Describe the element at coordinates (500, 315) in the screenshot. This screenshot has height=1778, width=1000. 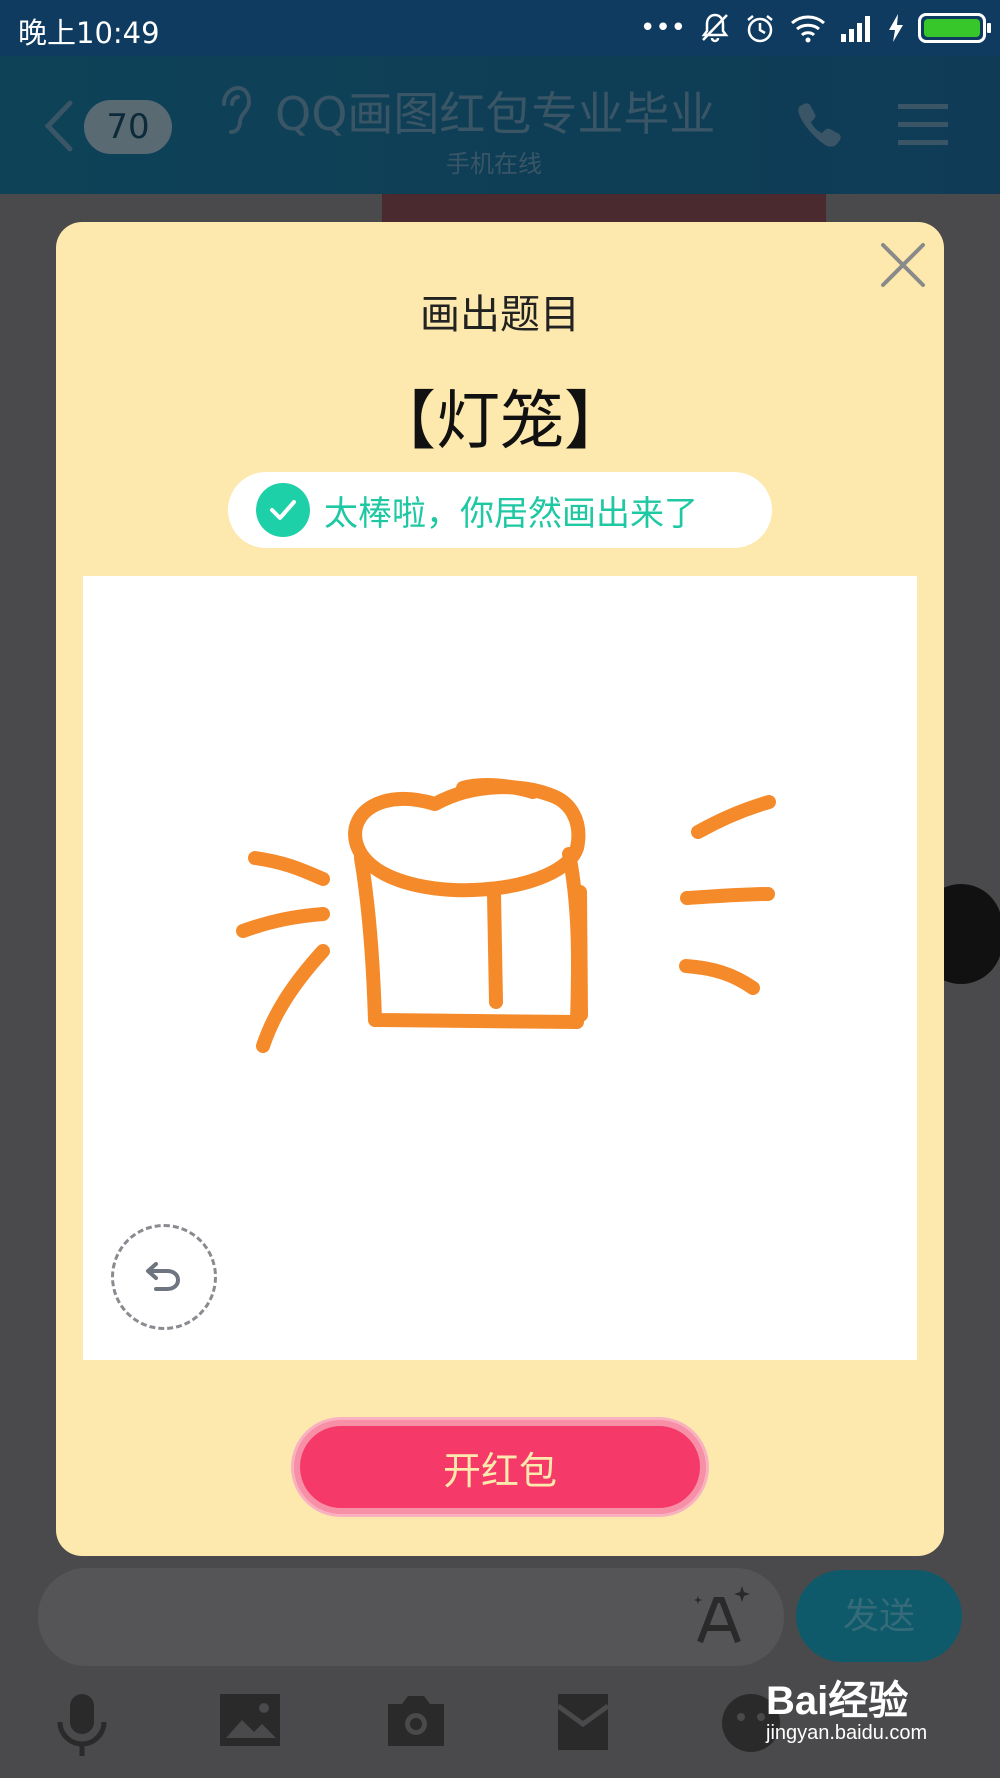
I see `dialog-heading: 画出题目` at that location.